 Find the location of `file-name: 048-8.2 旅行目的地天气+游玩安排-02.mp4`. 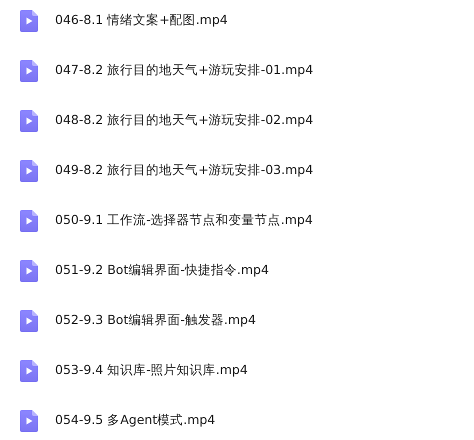

file-name: 048-8.2 旅行目的地天气+游玩安排-02.mp4 is located at coordinates (184, 120).